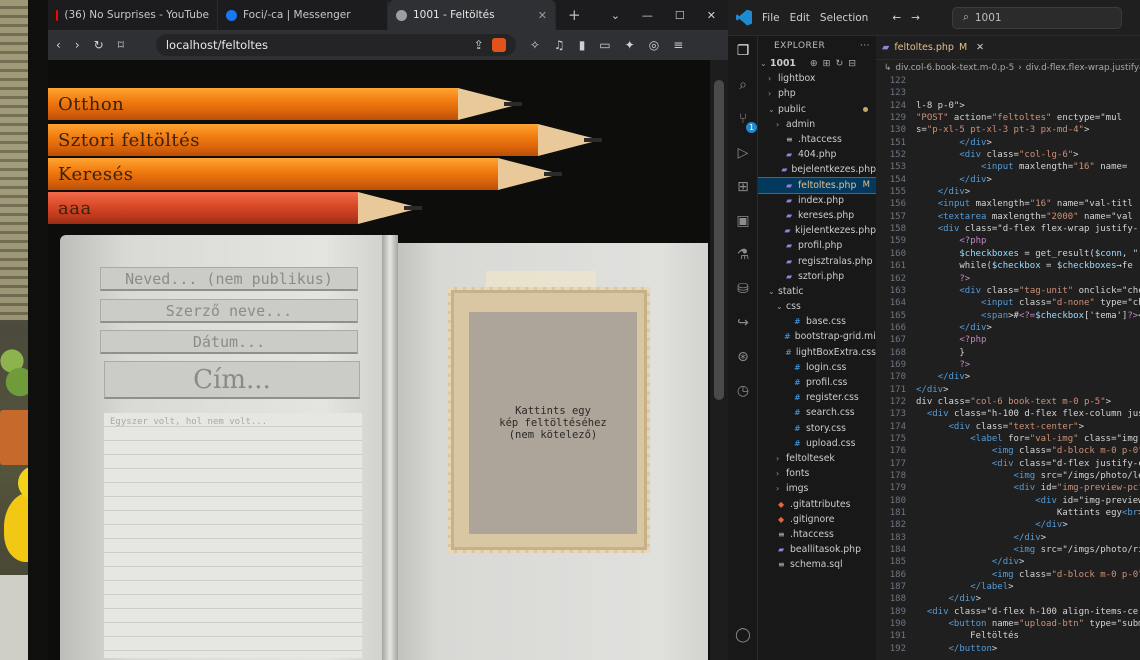 This screenshot has width=1140, height=660. Describe the element at coordinates (817, 109) in the screenshot. I see `tree-folder: ⌄ public` at that location.